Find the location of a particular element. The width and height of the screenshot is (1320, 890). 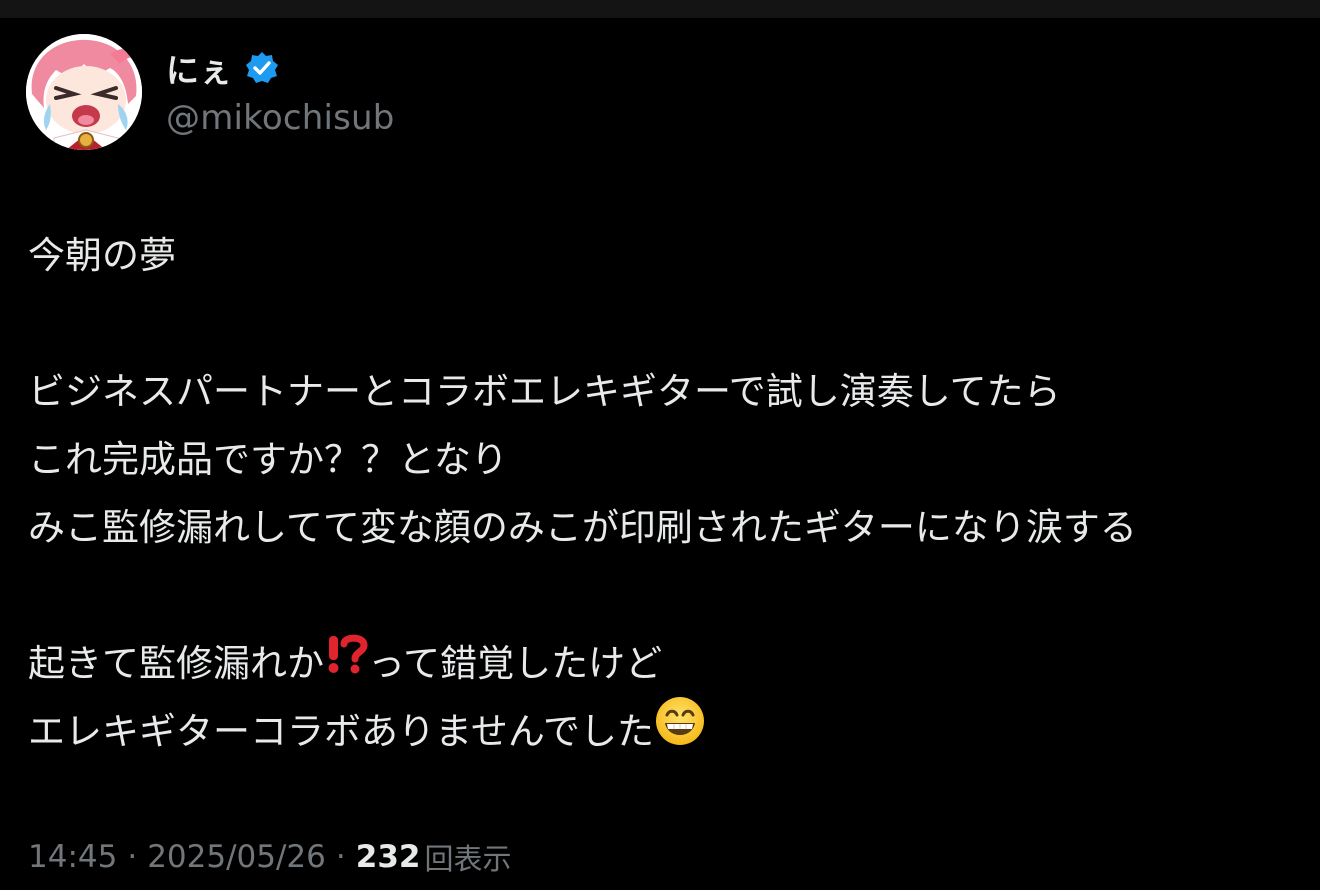

grinning-face-with-smiling-eyes-icon is located at coordinates (680, 732).